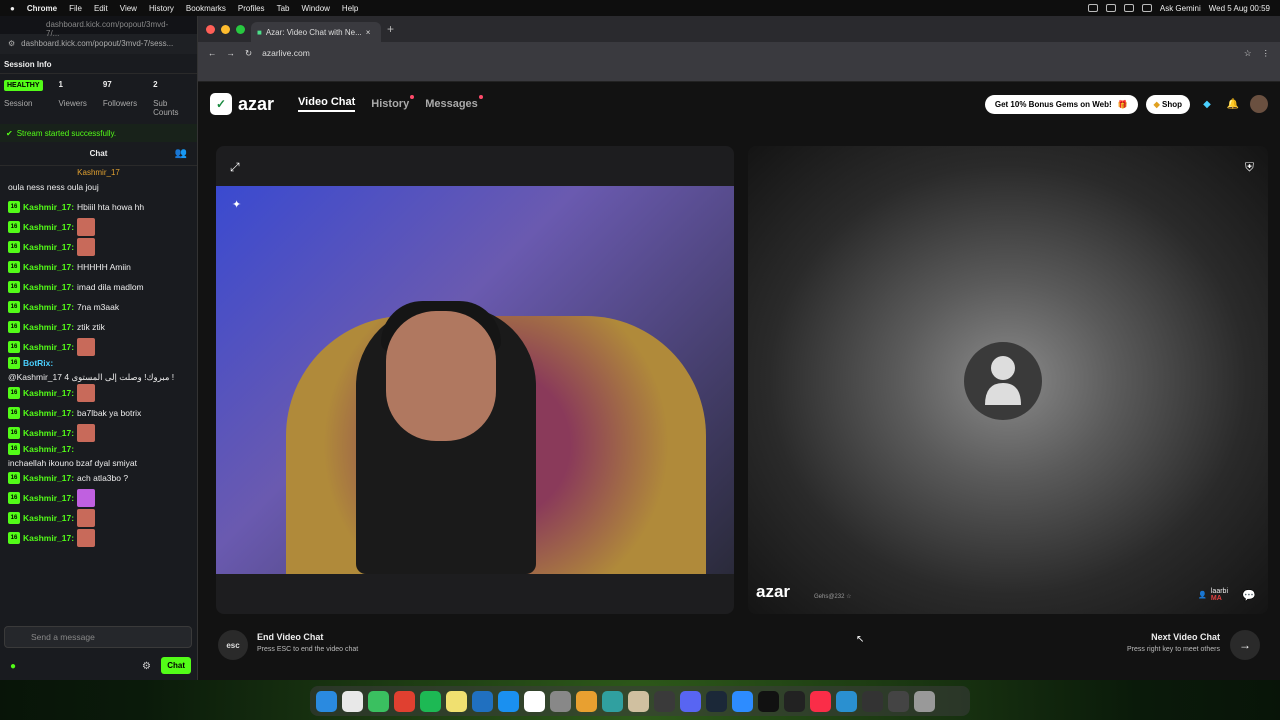 The height and width of the screenshot is (720, 1280). What do you see at coordinates (1249, 167) in the screenshot?
I see `report-shield-icon: ⛨` at bounding box center [1249, 167].